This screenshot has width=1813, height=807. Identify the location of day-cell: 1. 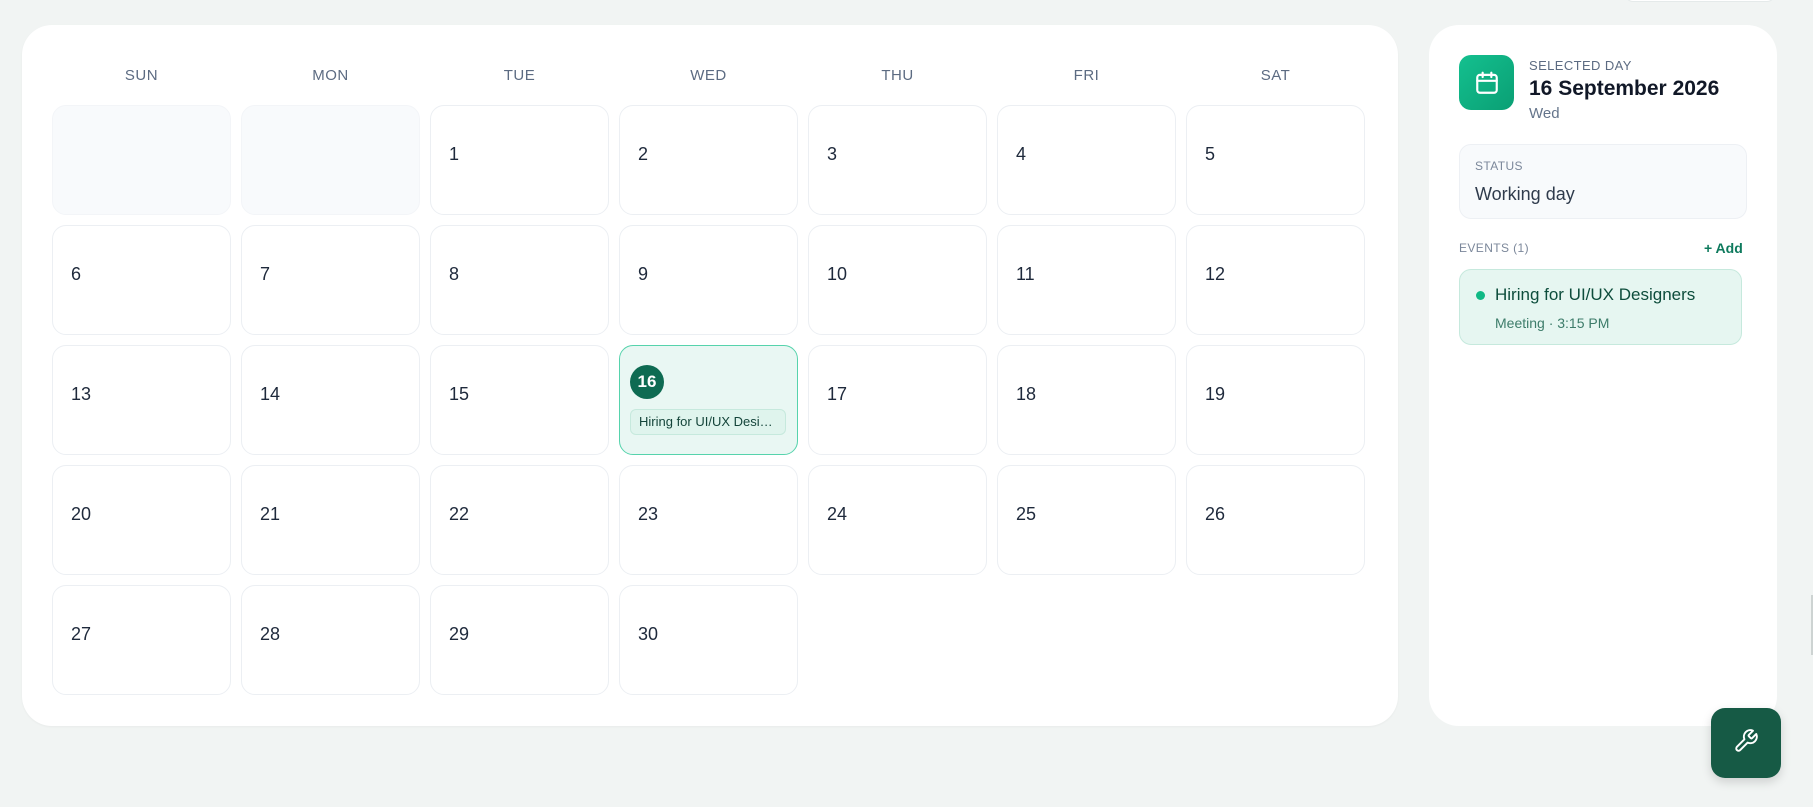
(519, 160).